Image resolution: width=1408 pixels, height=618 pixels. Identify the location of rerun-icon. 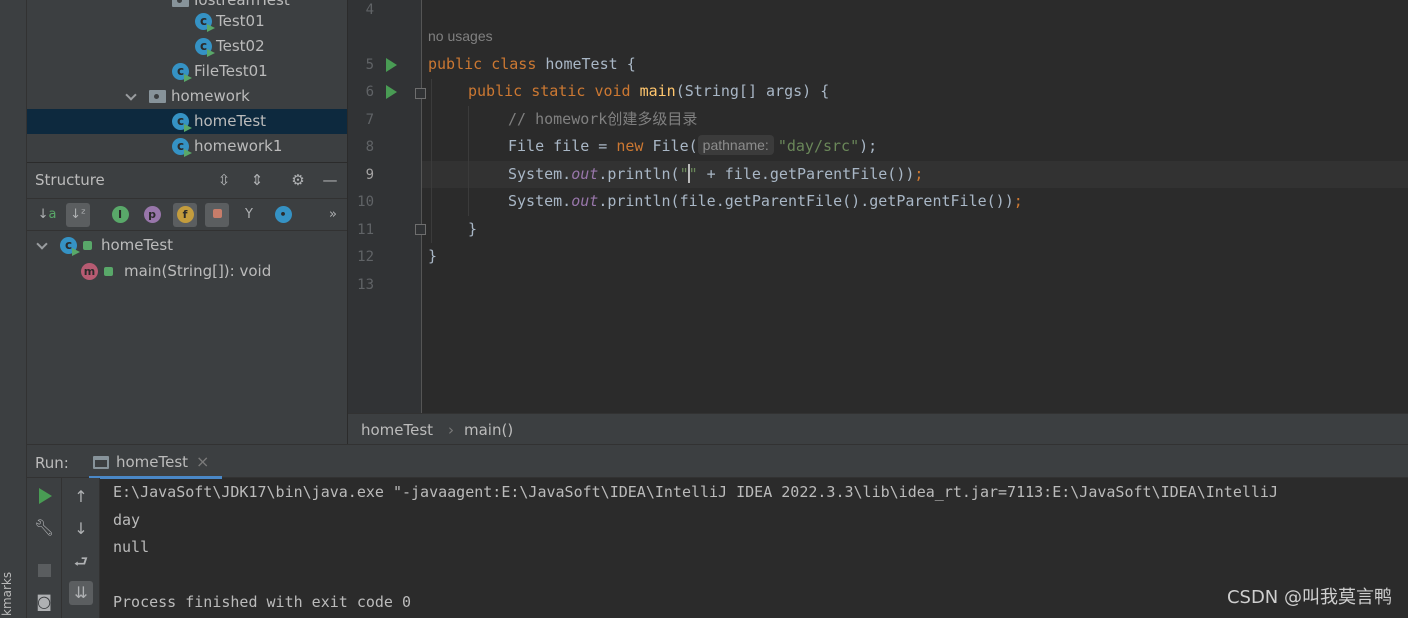
(45, 496).